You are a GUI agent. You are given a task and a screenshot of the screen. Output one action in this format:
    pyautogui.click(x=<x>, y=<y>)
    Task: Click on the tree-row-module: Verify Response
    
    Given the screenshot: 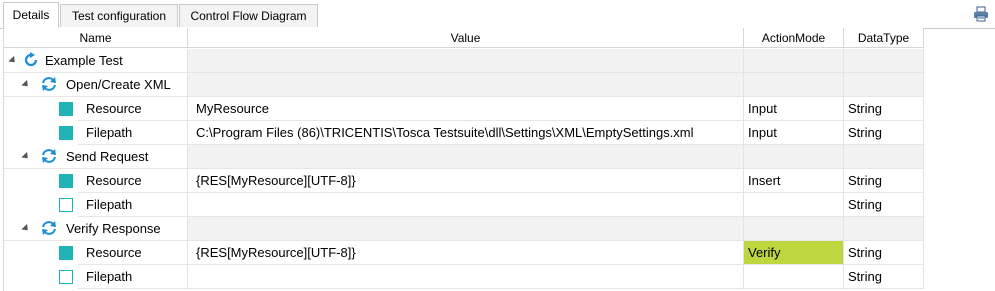 What is the action you would take?
    pyautogui.click(x=464, y=229)
    